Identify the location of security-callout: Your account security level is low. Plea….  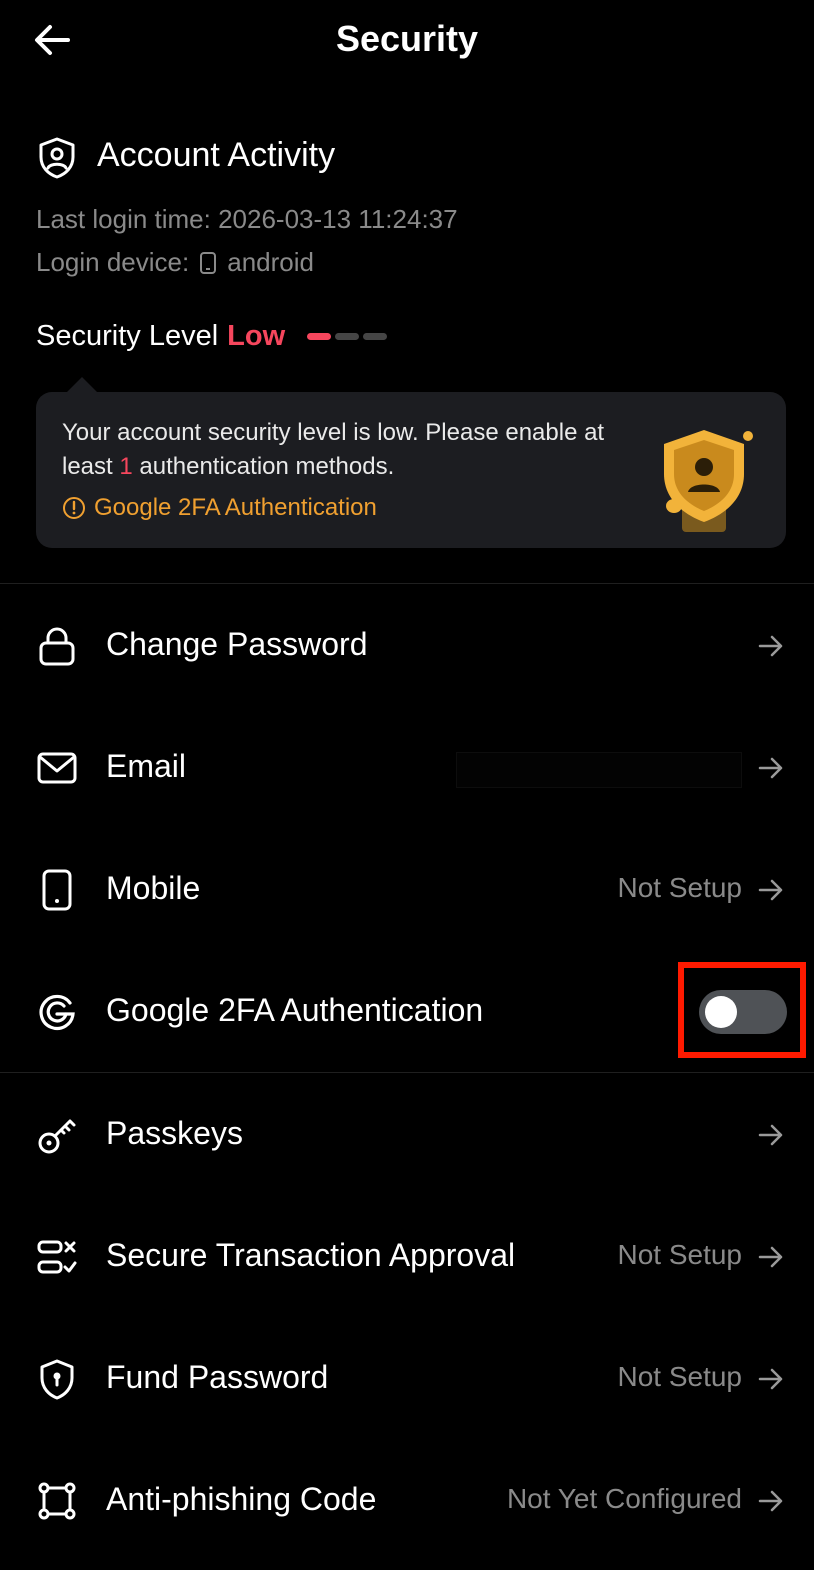
(411, 470).